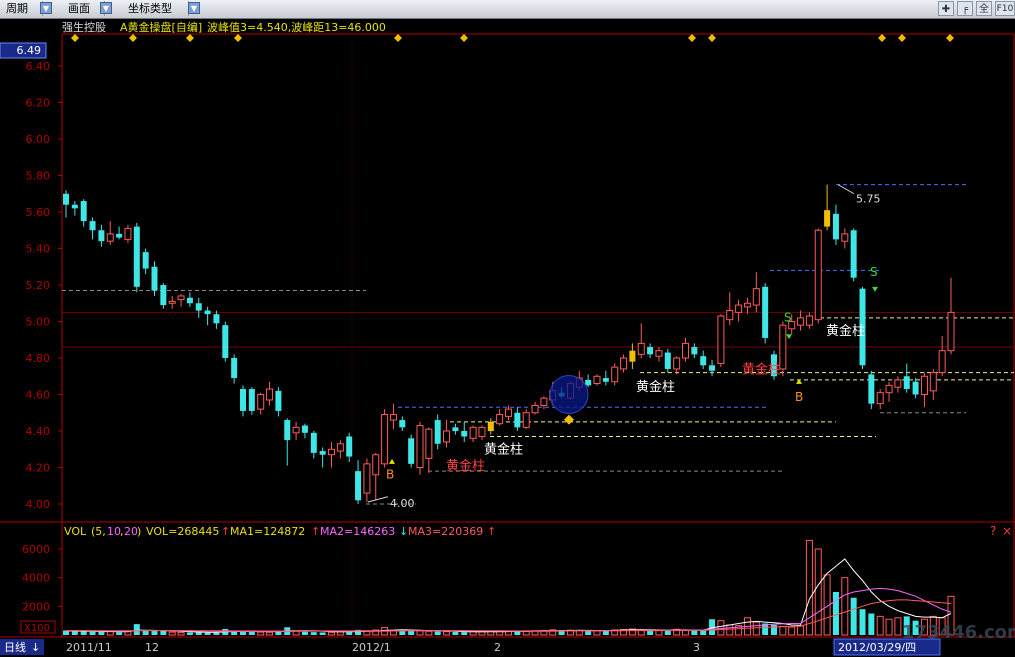 Image resolution: width=1015 pixels, height=657 pixels. I want to click on fullscreen-button: 全, so click(984, 8).